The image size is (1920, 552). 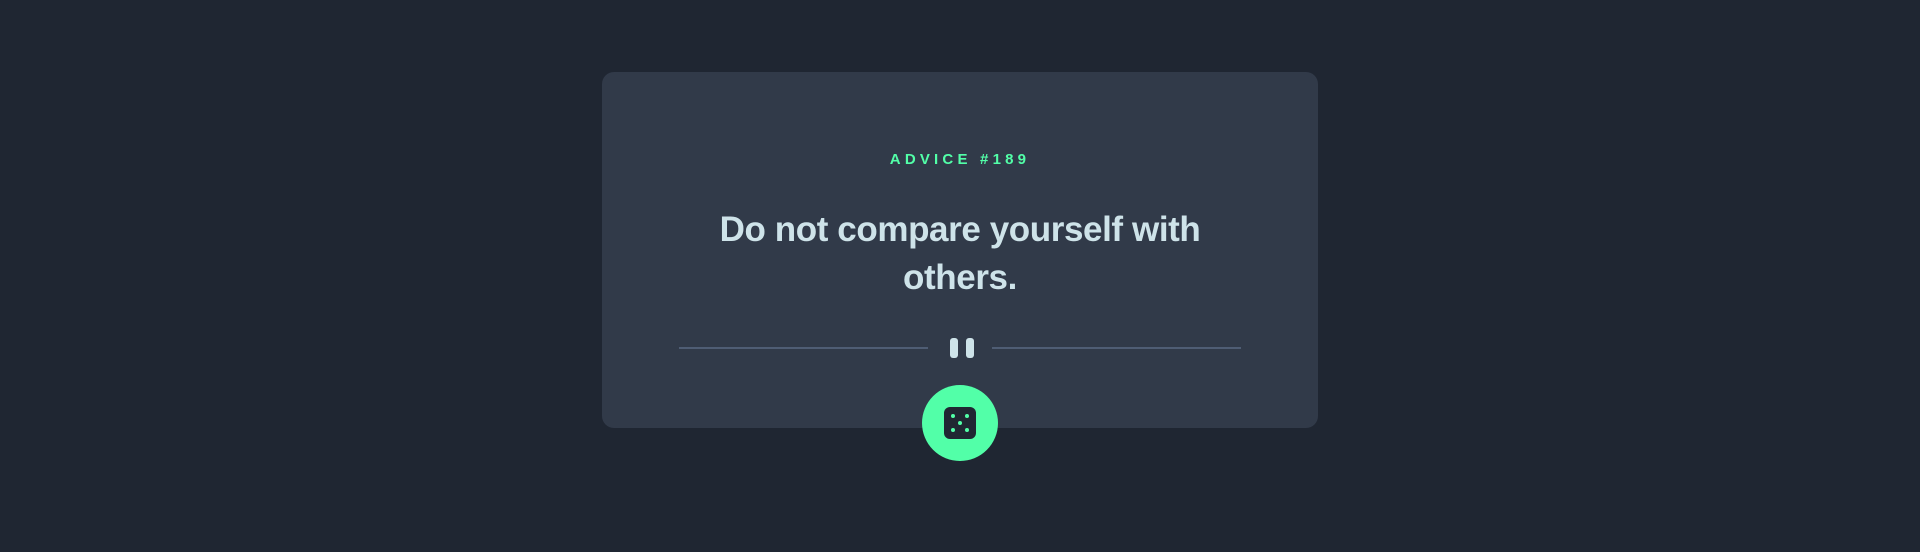 What do you see at coordinates (803, 348) in the screenshot?
I see `divider-line-left` at bounding box center [803, 348].